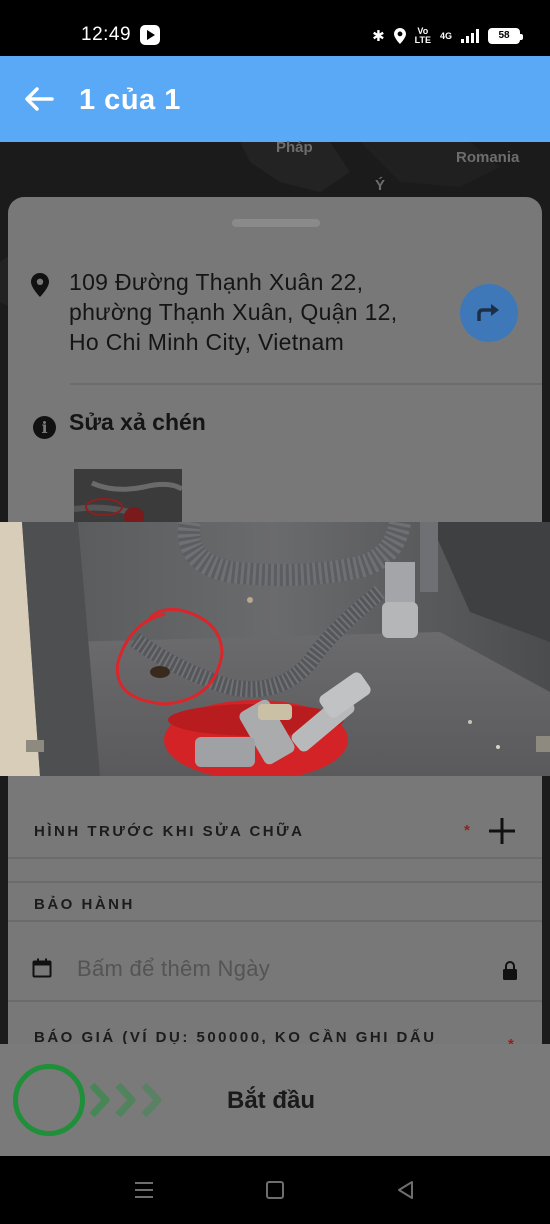 This screenshot has height=1224, width=550. I want to click on network-type: 4G, so click(445, 36).